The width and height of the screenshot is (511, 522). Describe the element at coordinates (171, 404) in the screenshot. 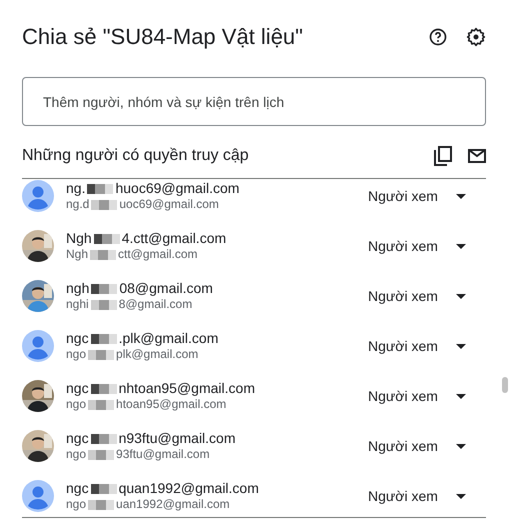

I see `person-email: htoan95@gmail.com` at that location.